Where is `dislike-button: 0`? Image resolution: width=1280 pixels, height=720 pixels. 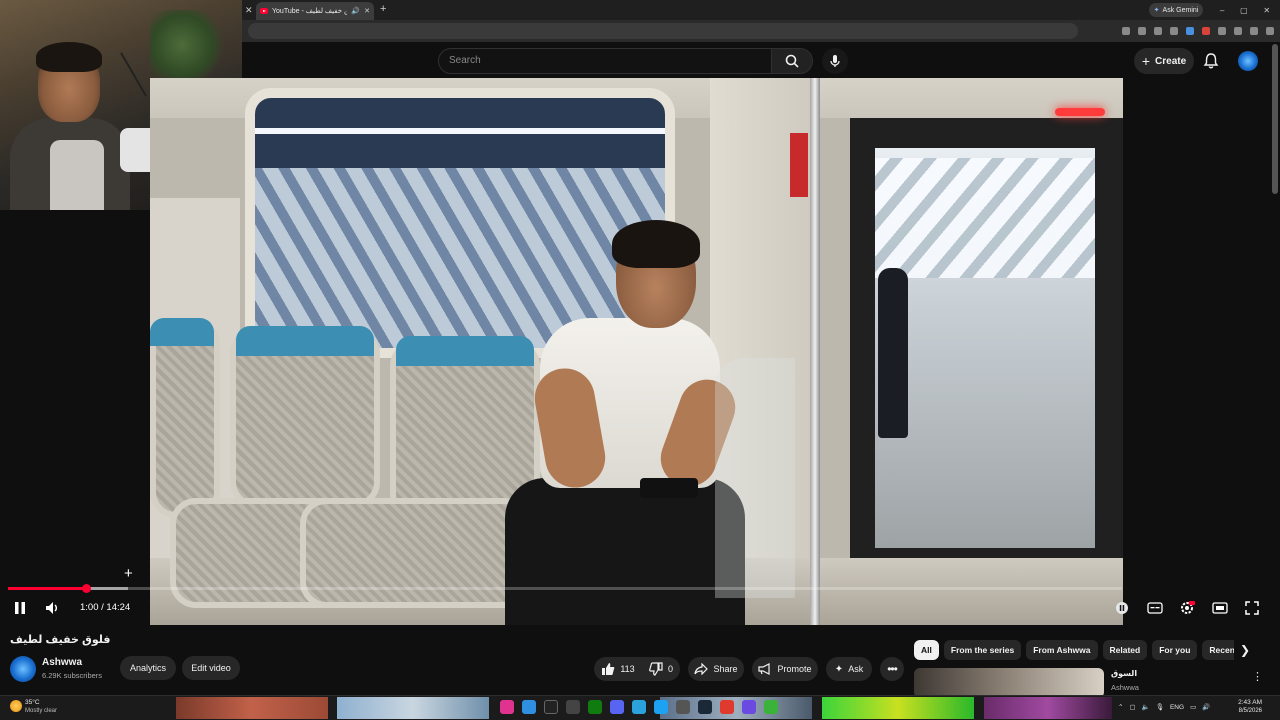
dislike-button: 0 is located at coordinates (661, 669).